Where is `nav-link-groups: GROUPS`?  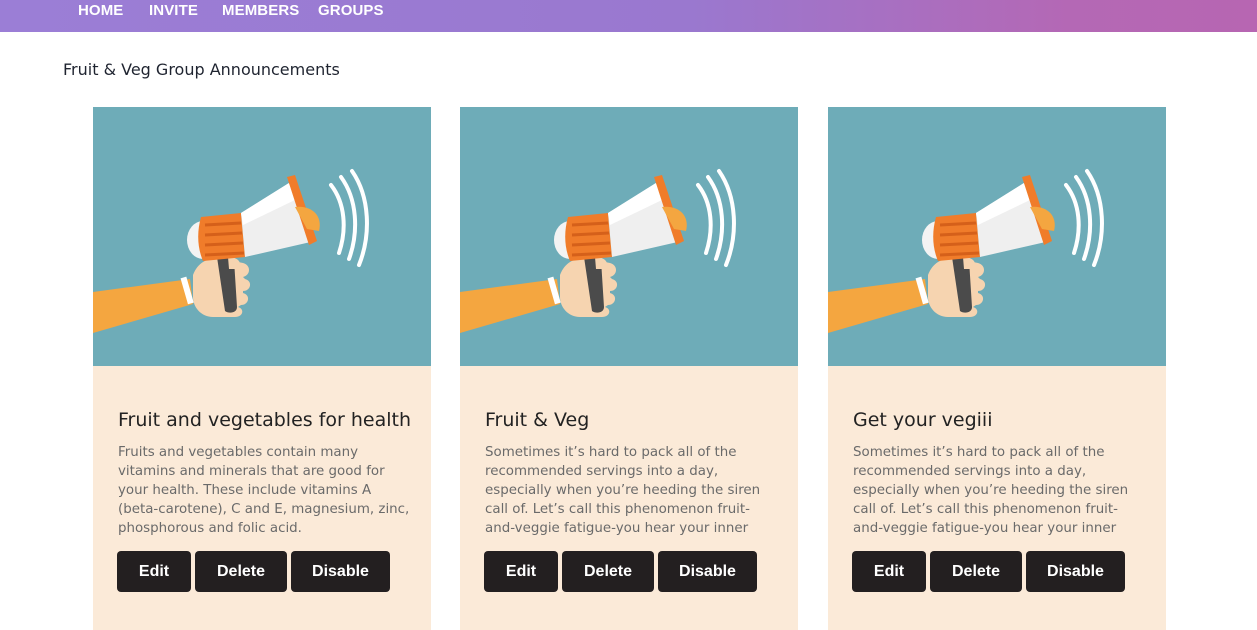 nav-link-groups: GROUPS is located at coordinates (351, 10).